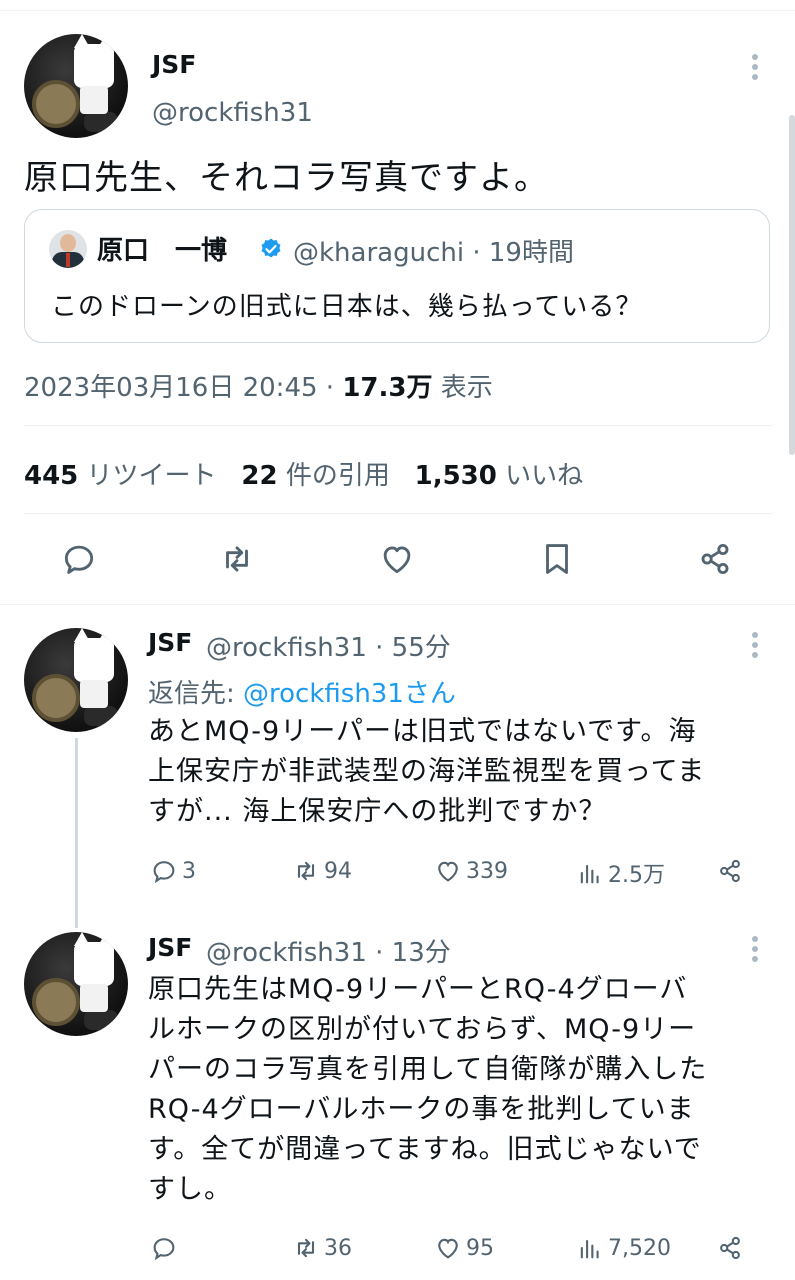 The height and width of the screenshot is (1280, 795). What do you see at coordinates (462, 388) in the screenshot?
I see `views-label: 表示` at bounding box center [462, 388].